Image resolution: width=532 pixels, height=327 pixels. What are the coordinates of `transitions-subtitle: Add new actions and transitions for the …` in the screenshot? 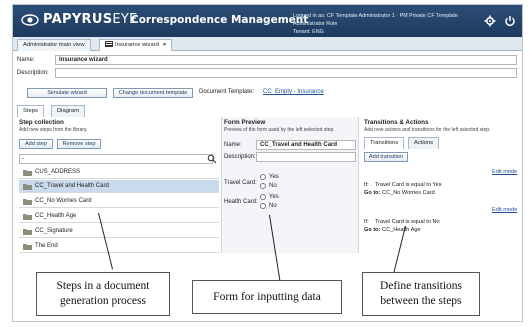 It's located at (427, 130).